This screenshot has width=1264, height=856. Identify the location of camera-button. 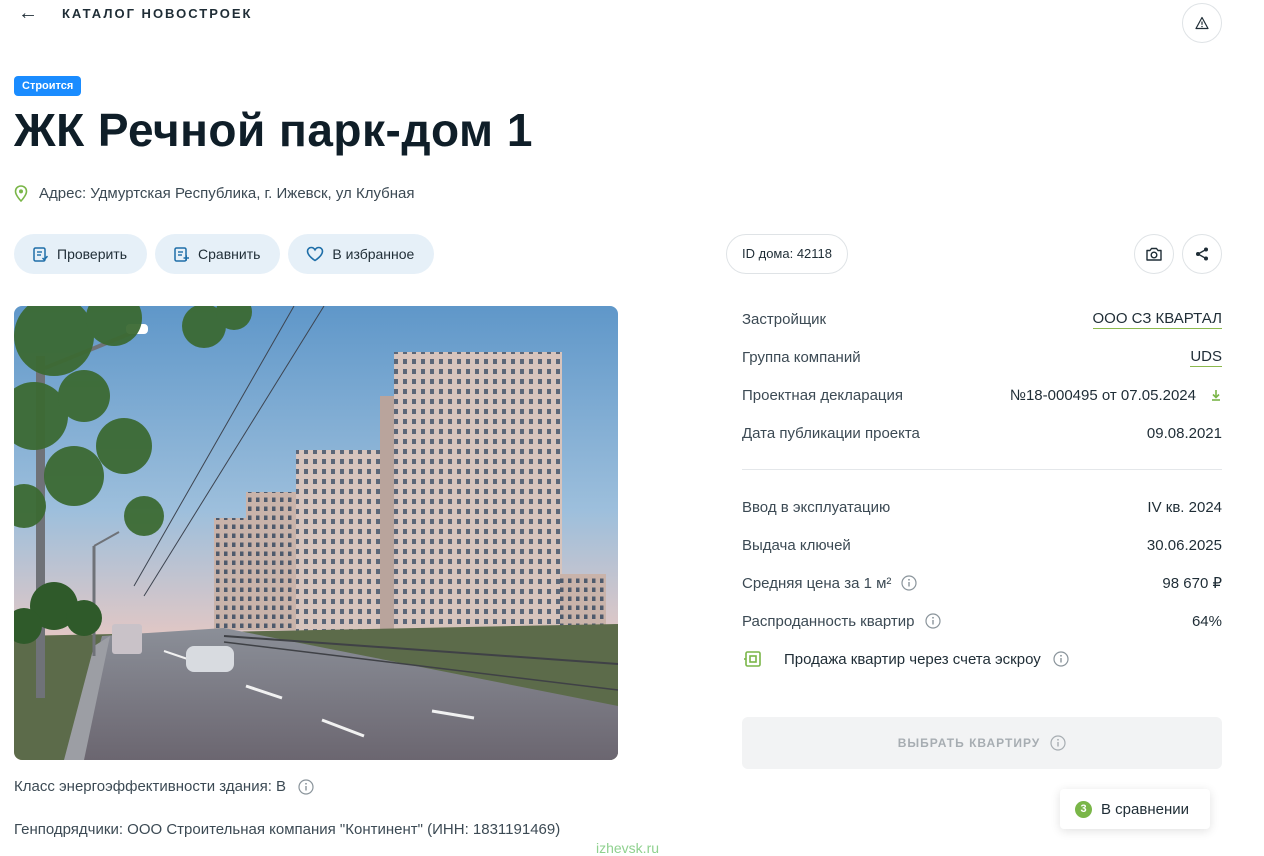
(1154, 254).